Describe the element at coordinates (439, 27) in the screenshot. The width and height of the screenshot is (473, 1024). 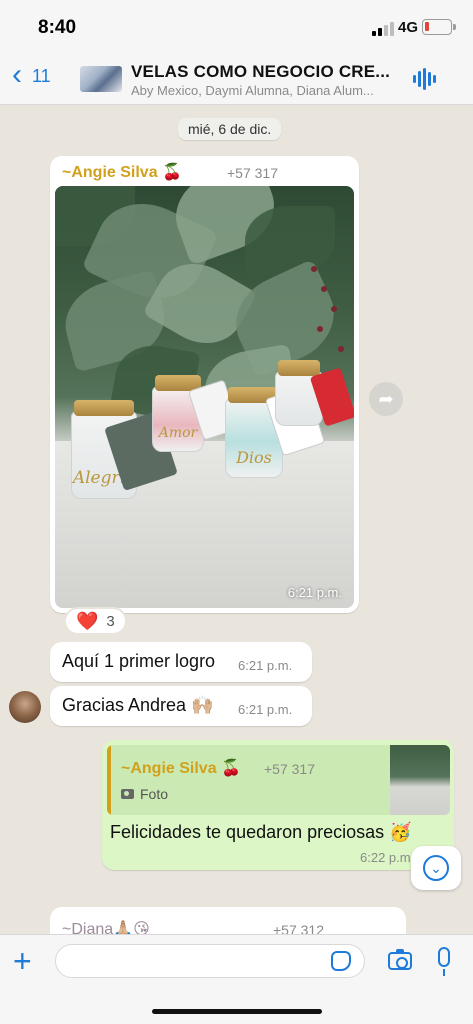
I see `battery-icon` at that location.